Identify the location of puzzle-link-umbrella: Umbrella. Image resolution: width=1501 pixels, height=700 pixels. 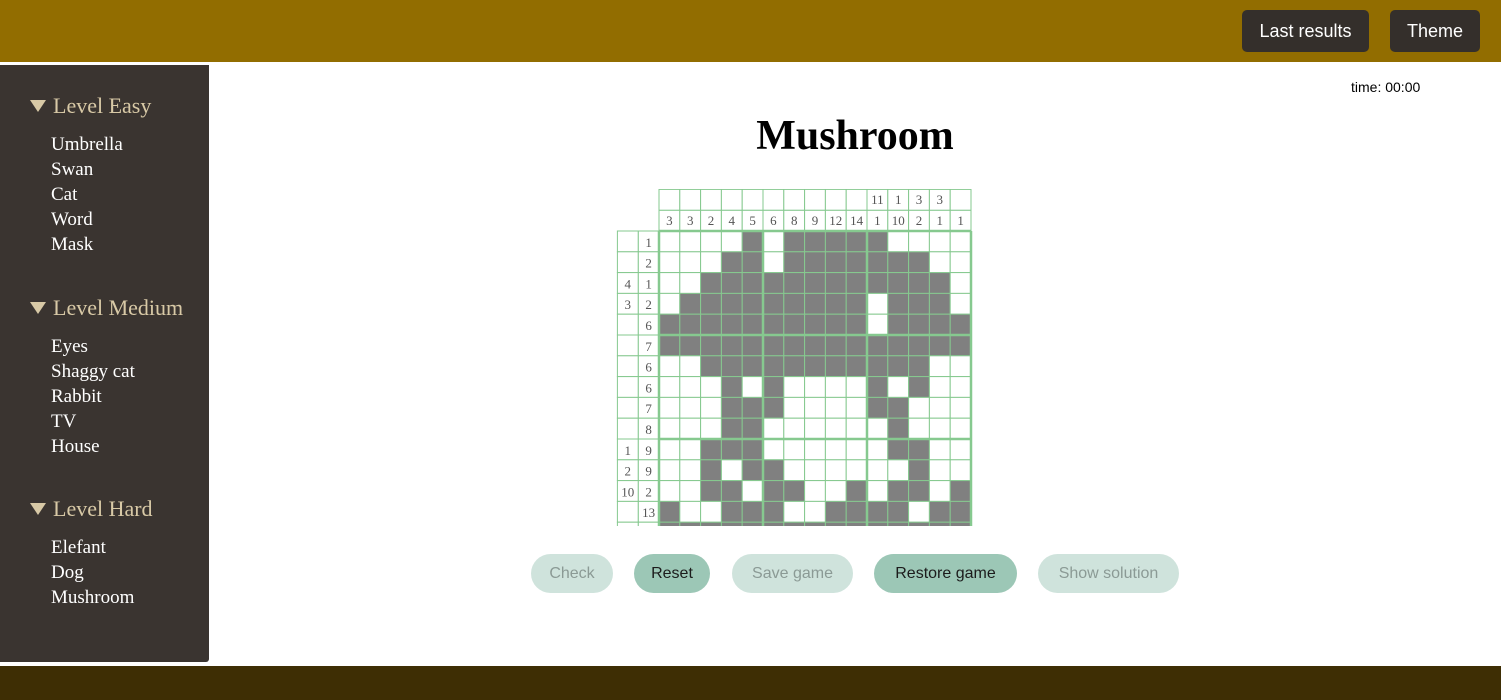
(87, 144).